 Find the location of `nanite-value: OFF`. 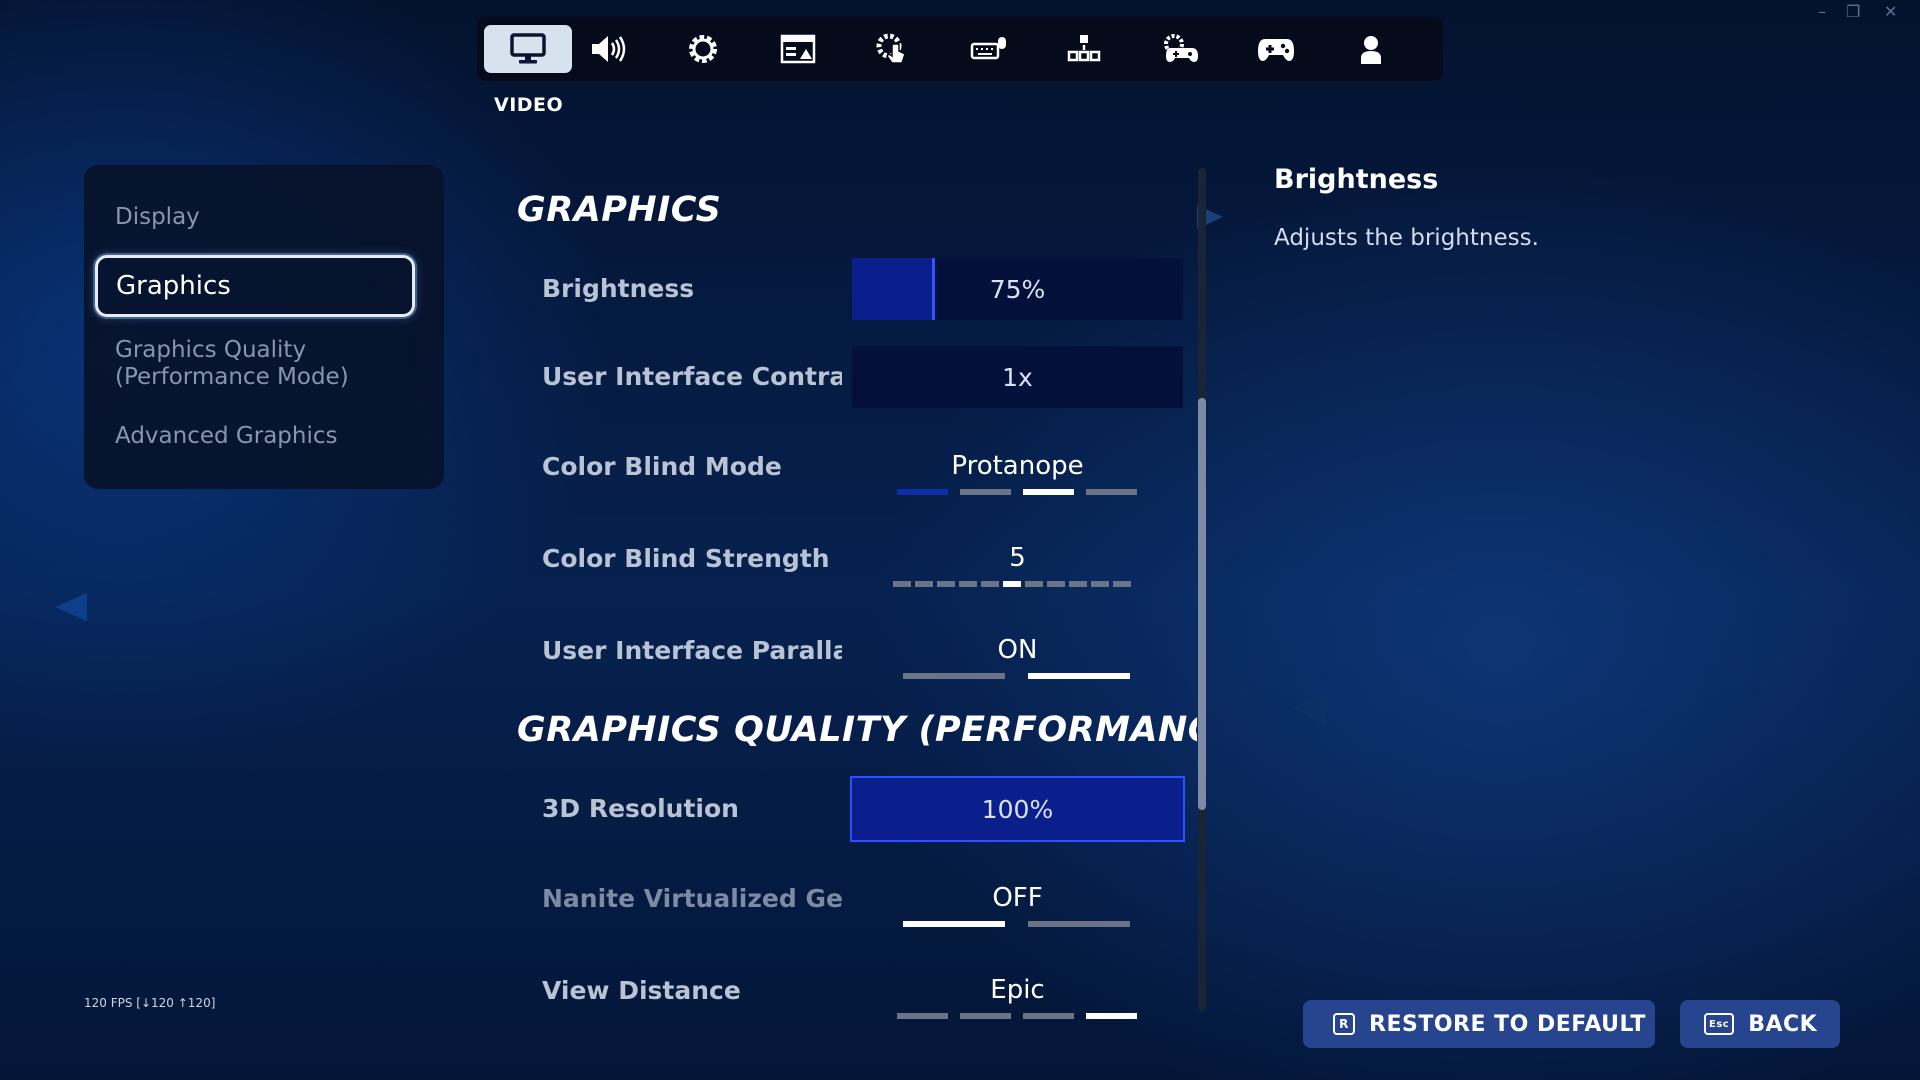

nanite-value: OFF is located at coordinates (1017, 898).